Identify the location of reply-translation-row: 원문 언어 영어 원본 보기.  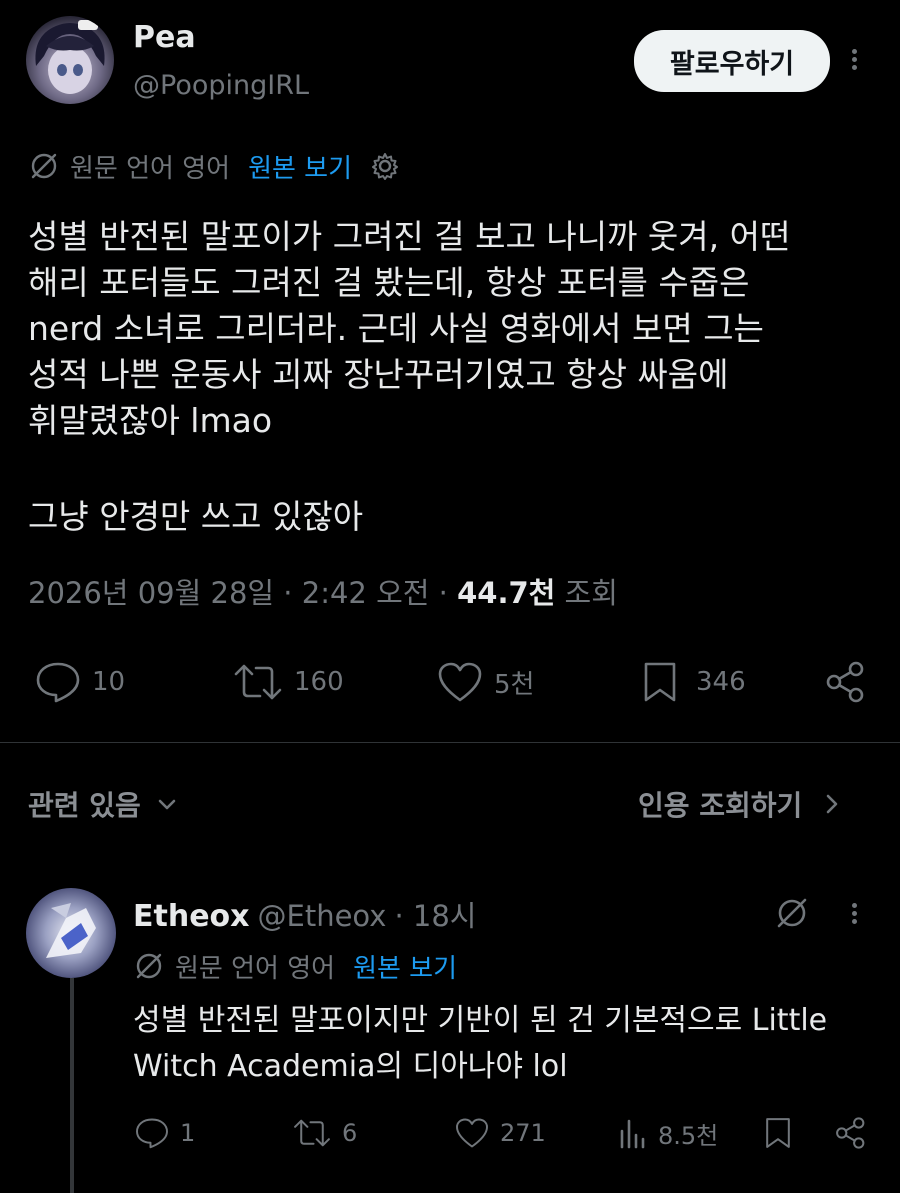
(295, 966).